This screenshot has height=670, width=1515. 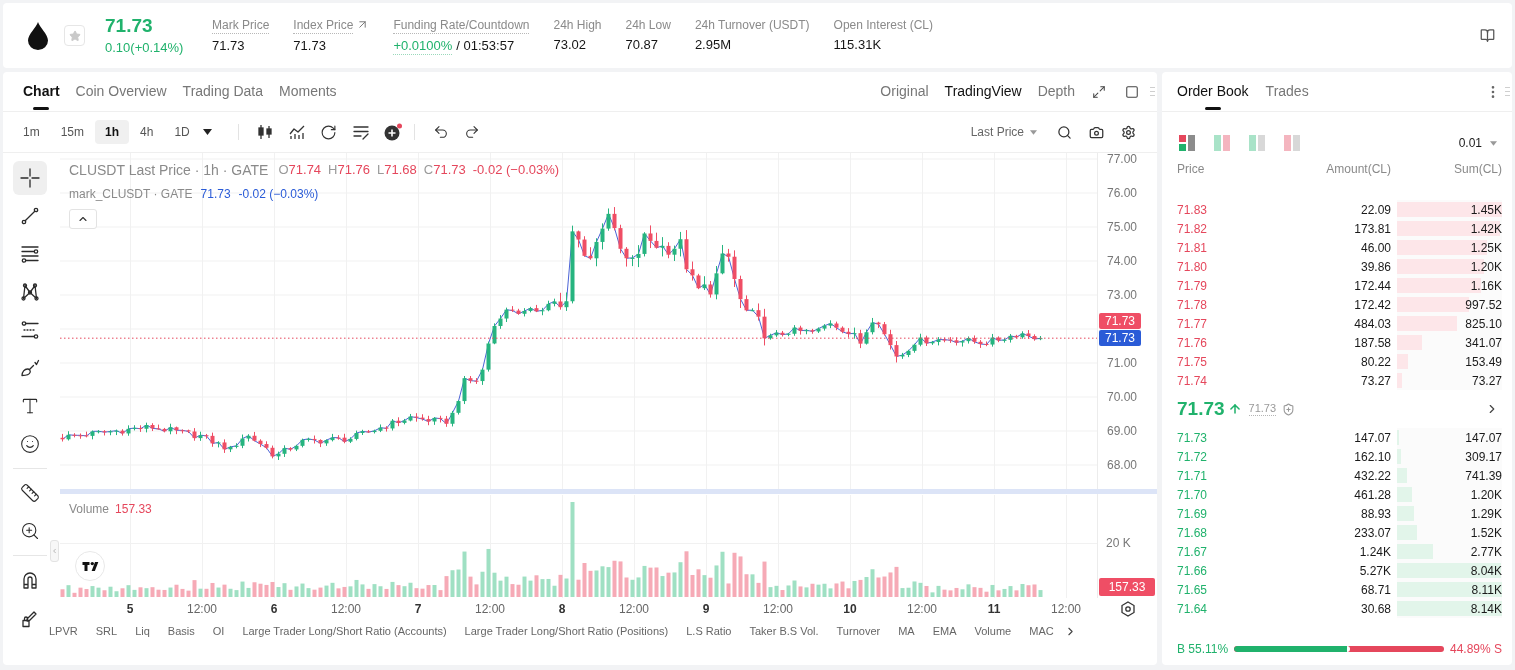 I want to click on camera-icon, so click(x=1096, y=132).